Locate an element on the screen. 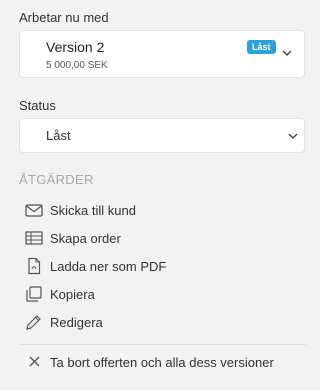 The width and height of the screenshot is (320, 390). copy-action: Kopiera is located at coordinates (164, 294).